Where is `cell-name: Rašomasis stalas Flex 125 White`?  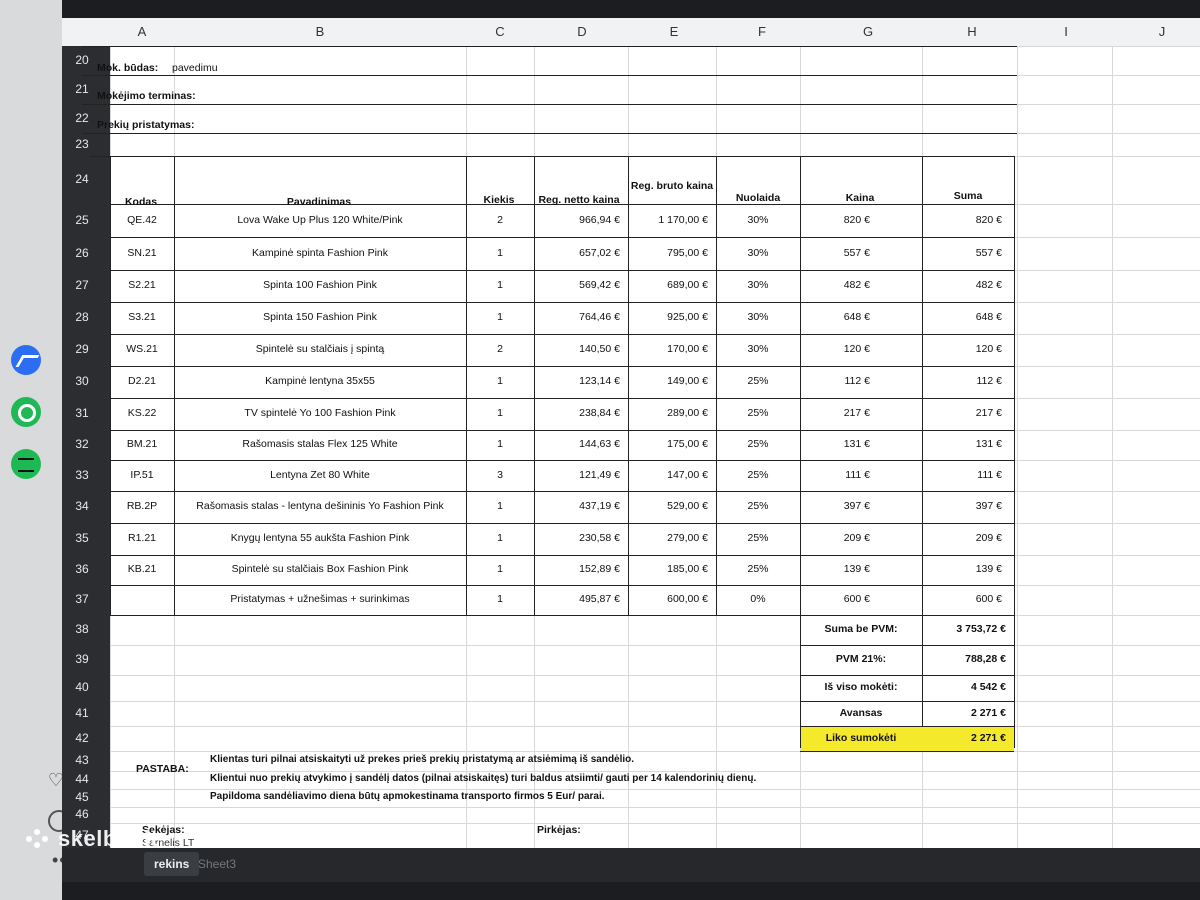
cell-name: Rašomasis stalas Flex 125 White is located at coordinates (320, 444).